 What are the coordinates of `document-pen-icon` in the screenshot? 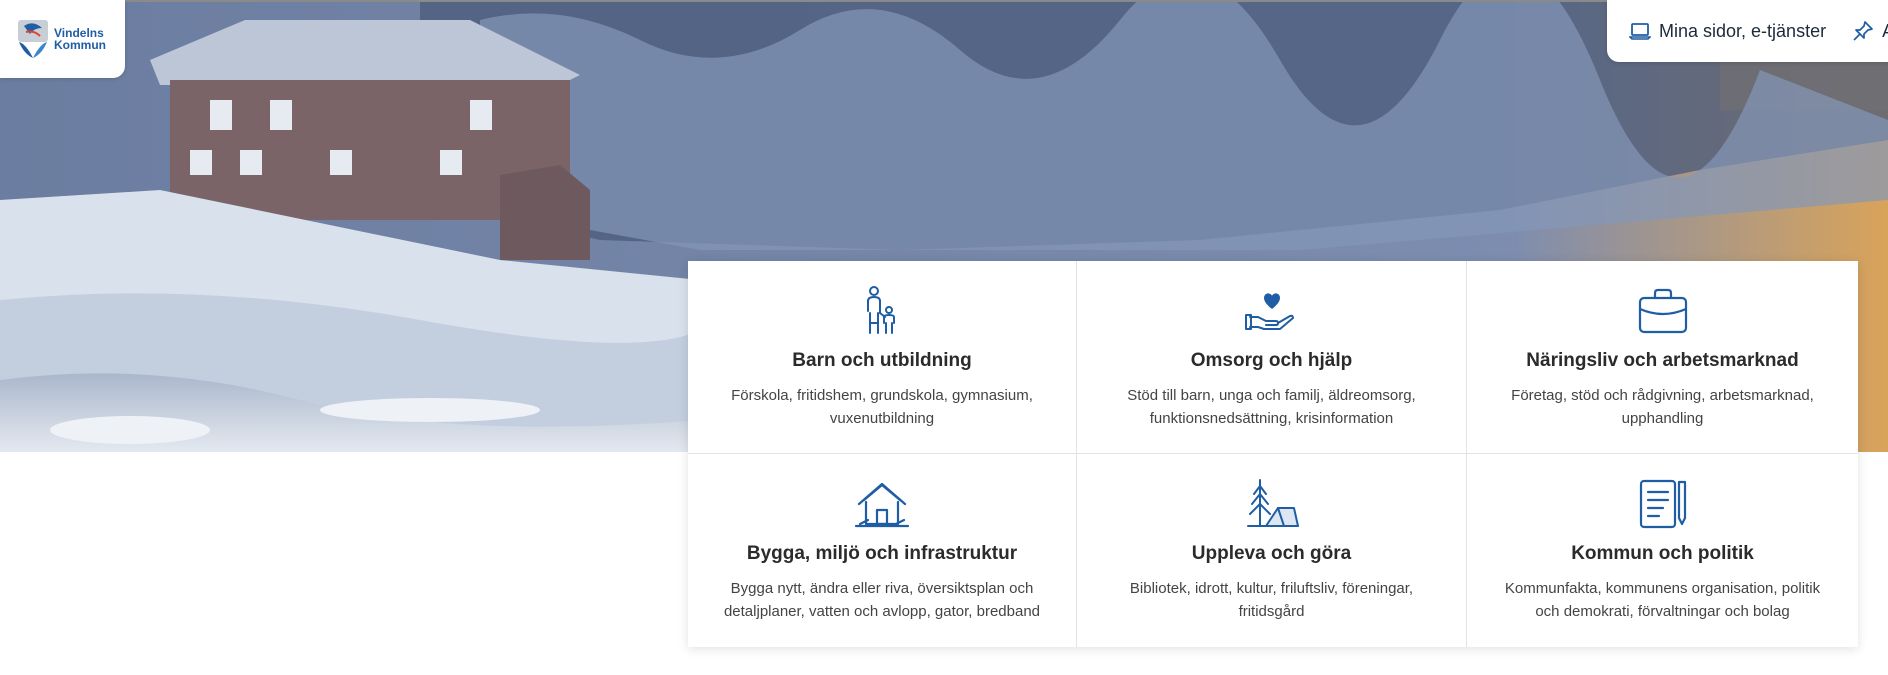 It's located at (1662, 504).